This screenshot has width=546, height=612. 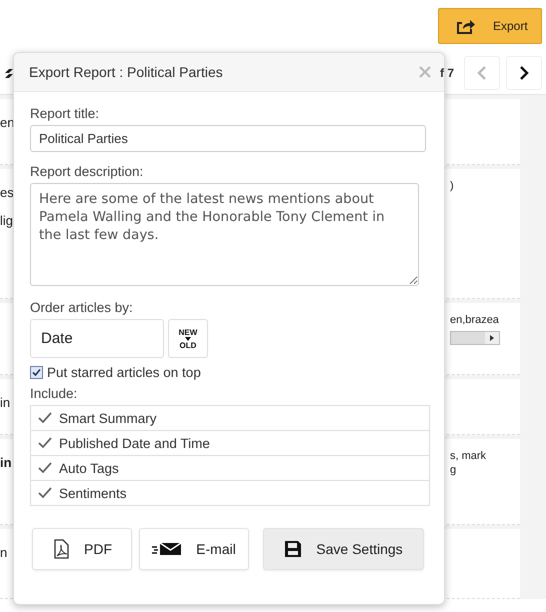 What do you see at coordinates (343, 549) in the screenshot?
I see `save-button: Save Settings` at bounding box center [343, 549].